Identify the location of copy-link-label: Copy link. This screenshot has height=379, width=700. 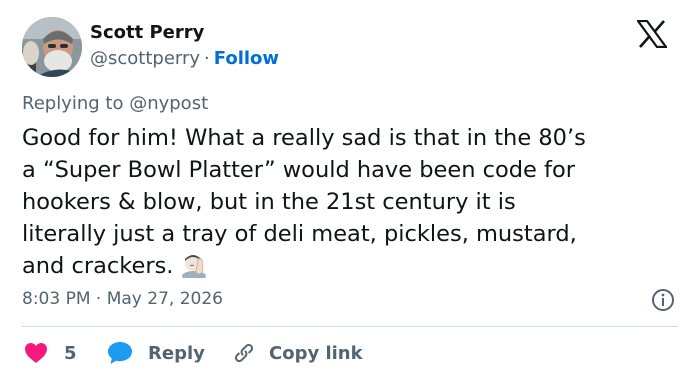
(316, 353).